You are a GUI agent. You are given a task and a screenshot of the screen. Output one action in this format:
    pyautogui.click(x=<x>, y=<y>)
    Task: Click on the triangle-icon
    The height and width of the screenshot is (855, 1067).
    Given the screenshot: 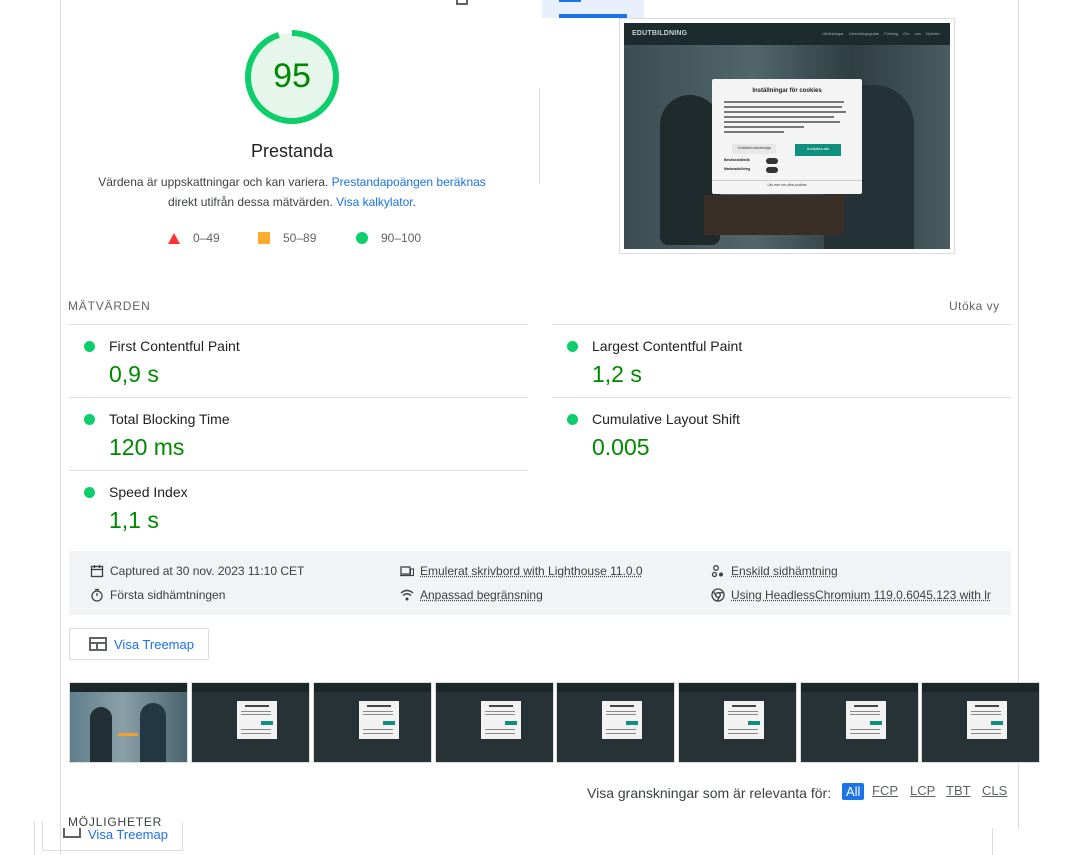 What is the action you would take?
    pyautogui.click(x=174, y=238)
    